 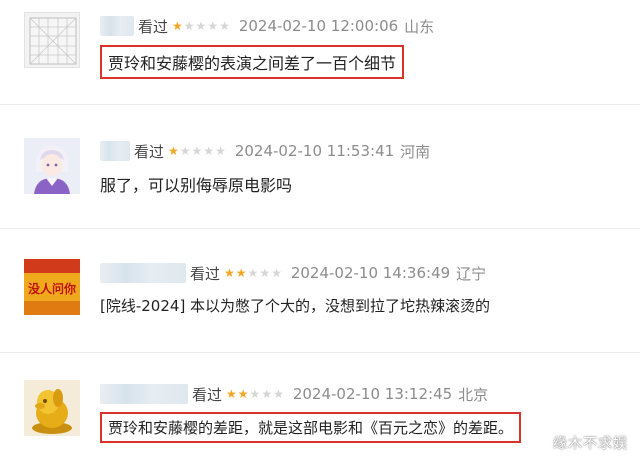 What do you see at coordinates (252, 62) in the screenshot?
I see `review-text: 贾玲和安藤樱的表演之间差了一百个细节` at bounding box center [252, 62].